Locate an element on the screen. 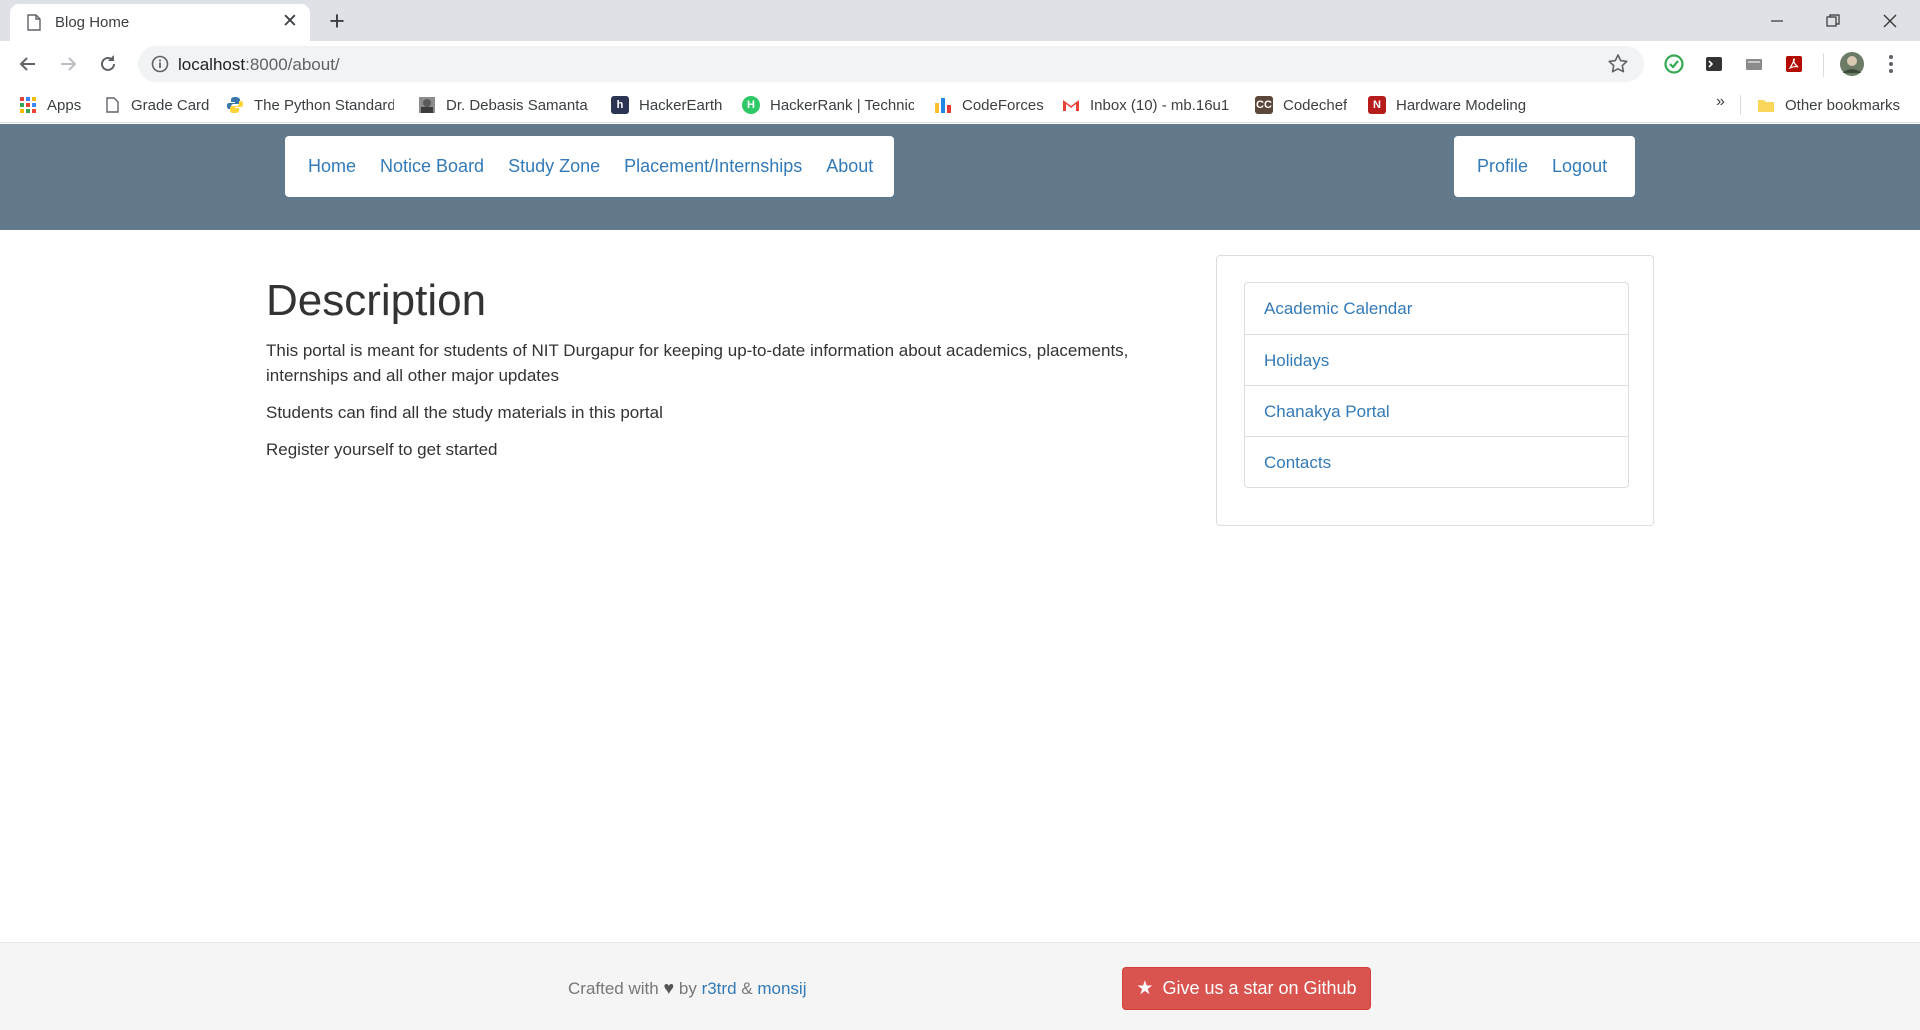 The height and width of the screenshot is (1030, 1920). restore-button is located at coordinates (1833, 20).